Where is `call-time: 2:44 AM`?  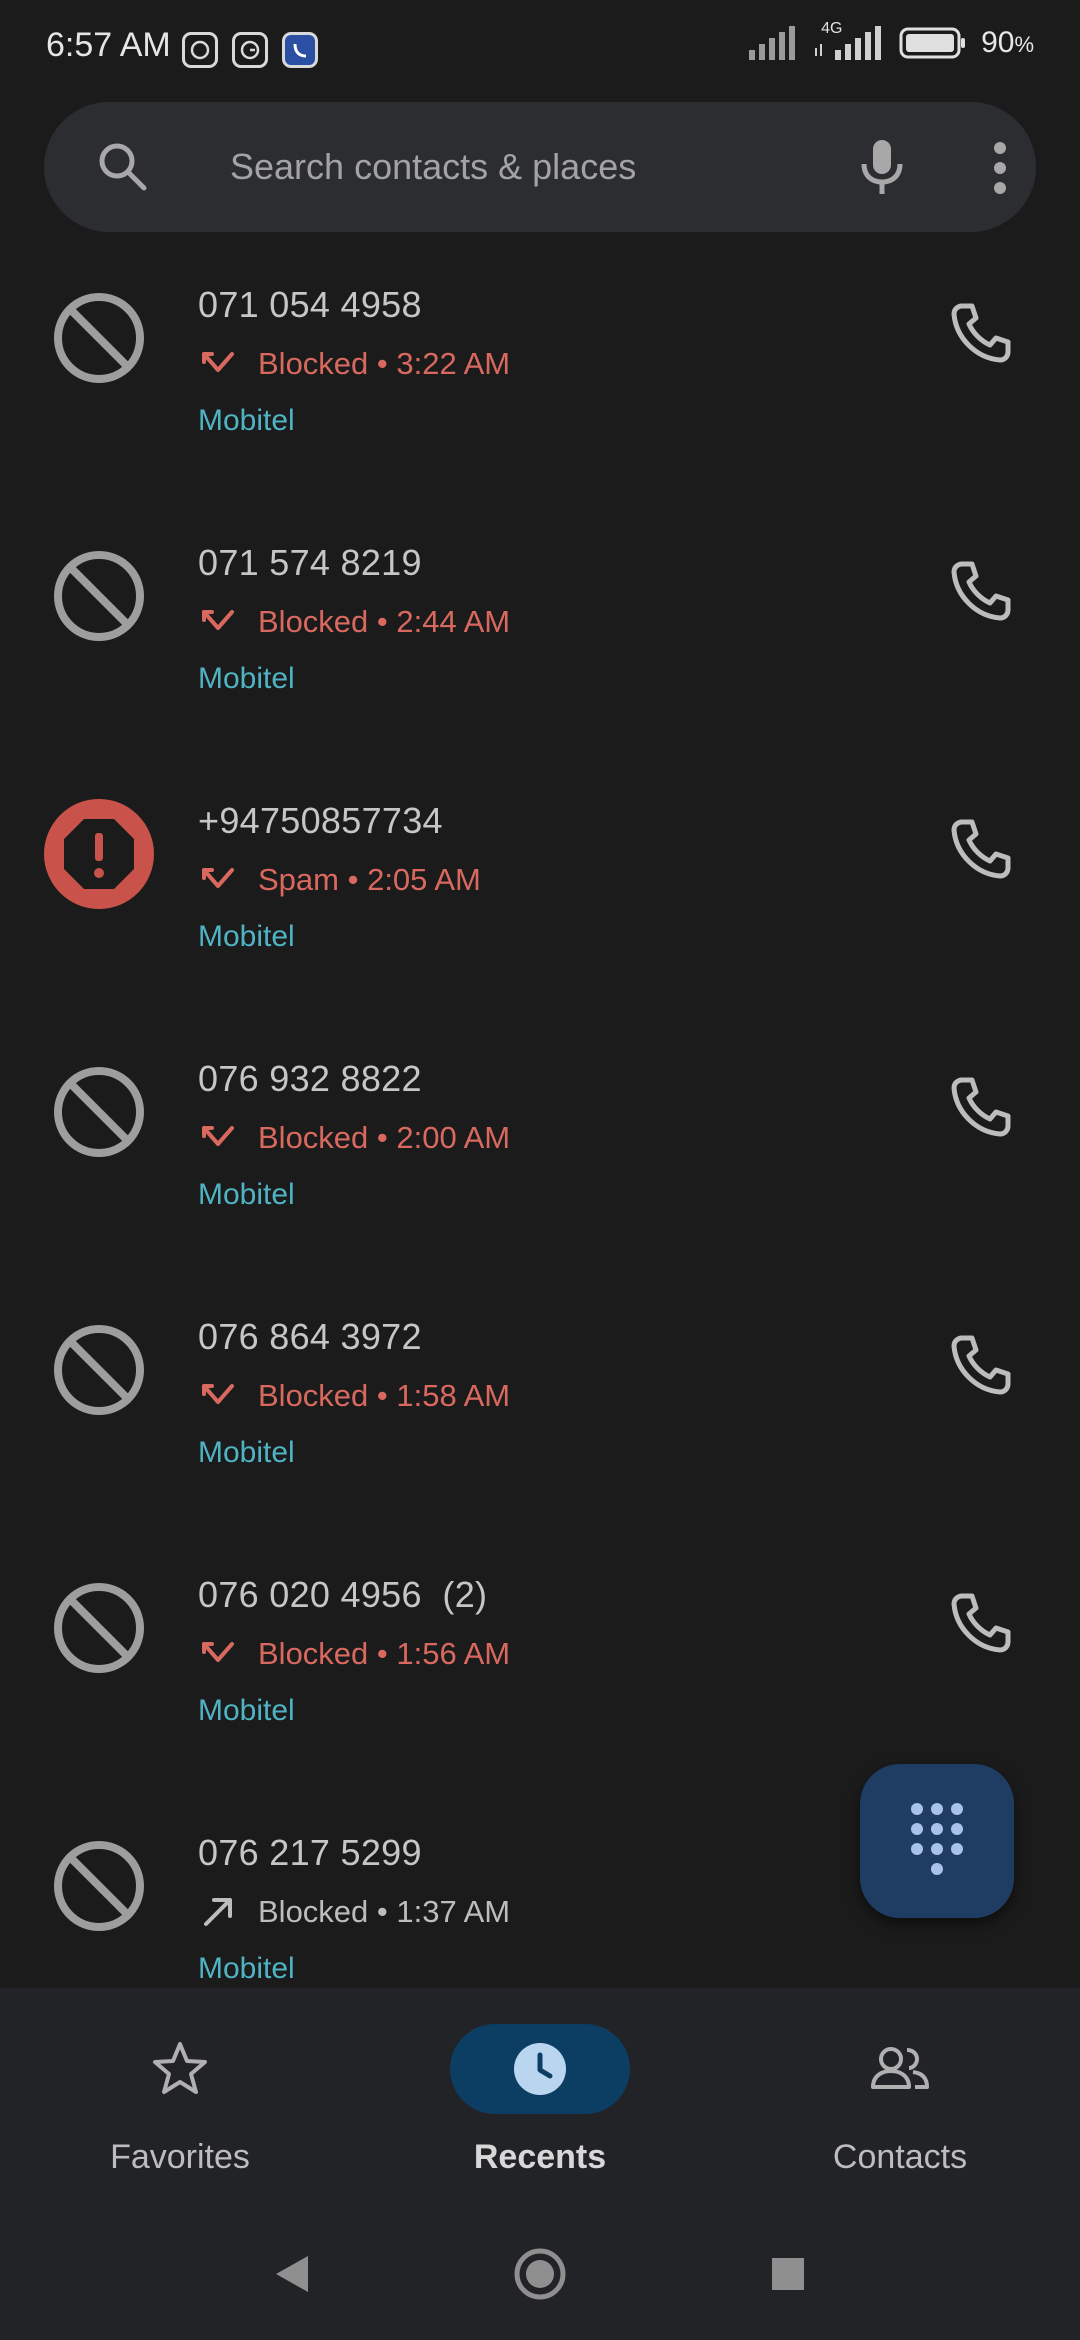 call-time: 2:44 AM is located at coordinates (453, 621).